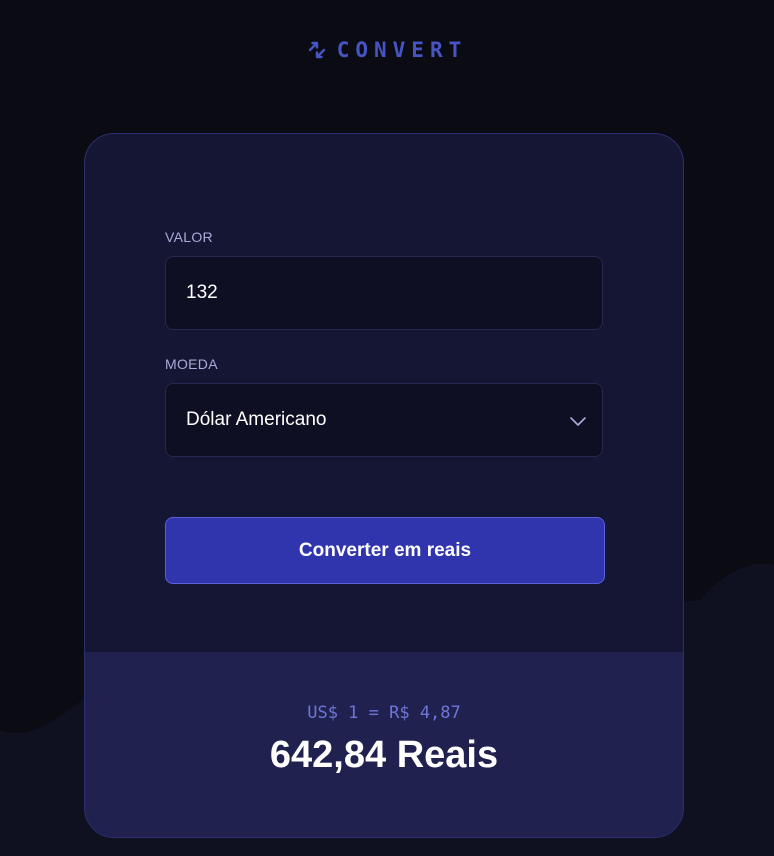 The image size is (774, 856). What do you see at coordinates (189, 237) in the screenshot?
I see `valor-label: VALOR` at bounding box center [189, 237].